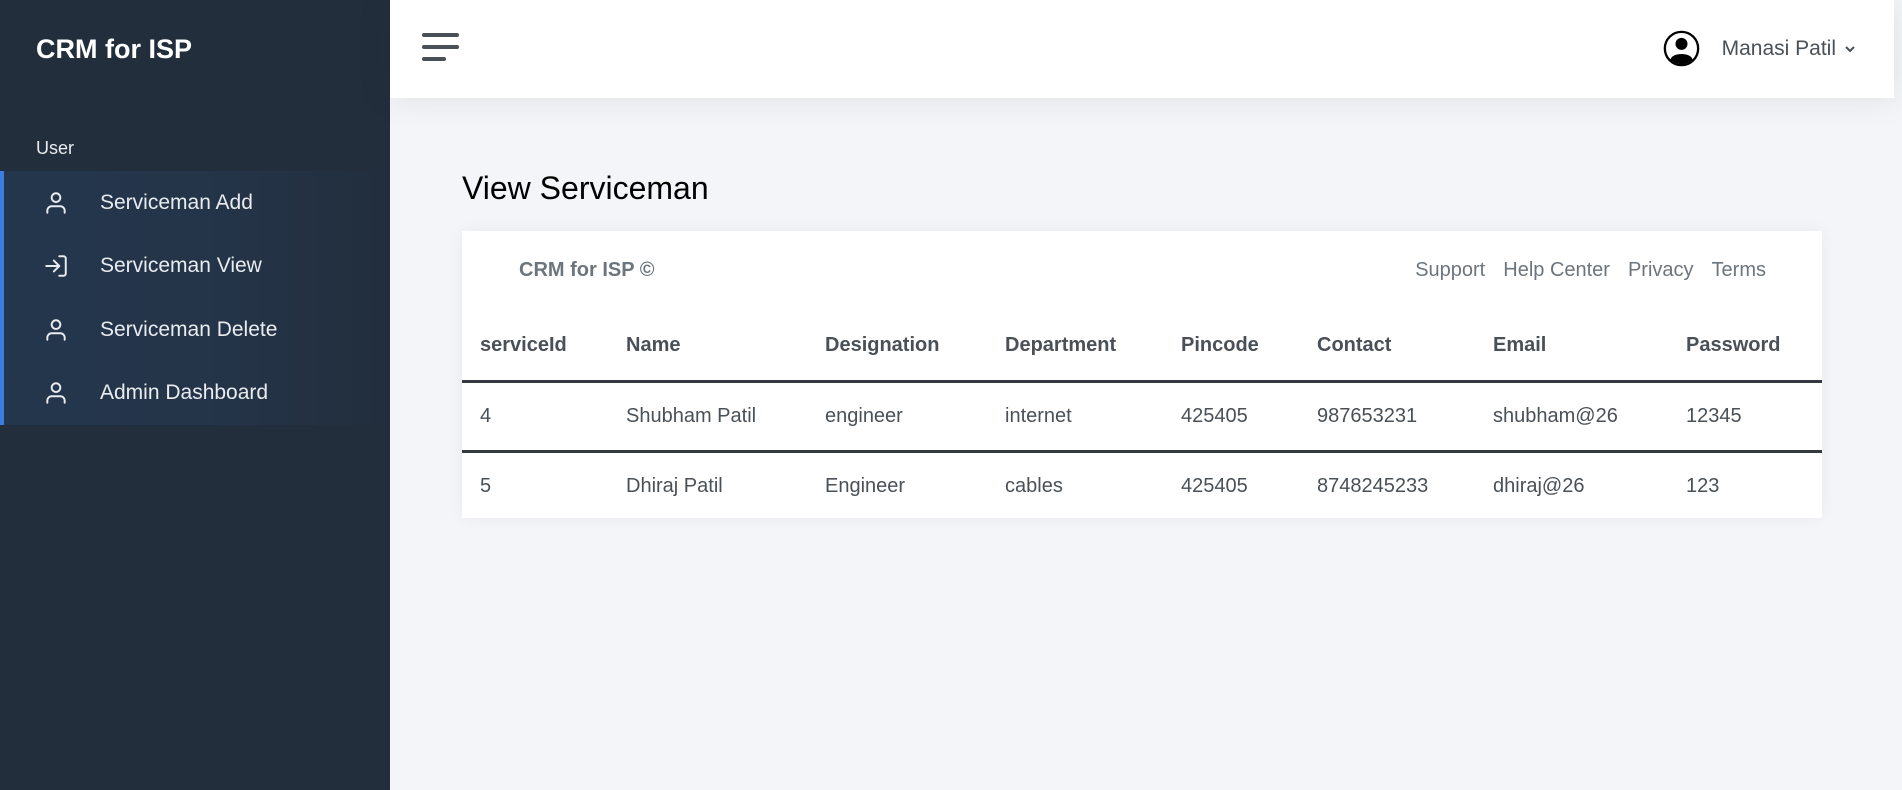  I want to click on page-title: View Serviceman, so click(585, 188).